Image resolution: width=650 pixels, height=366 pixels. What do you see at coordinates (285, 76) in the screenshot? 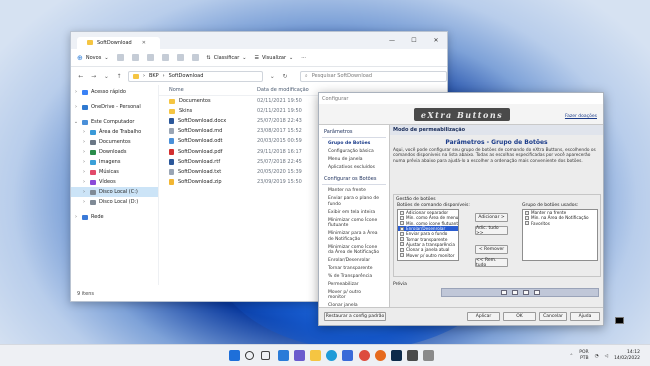
I see `refresh-icon: ↻` at bounding box center [285, 76].